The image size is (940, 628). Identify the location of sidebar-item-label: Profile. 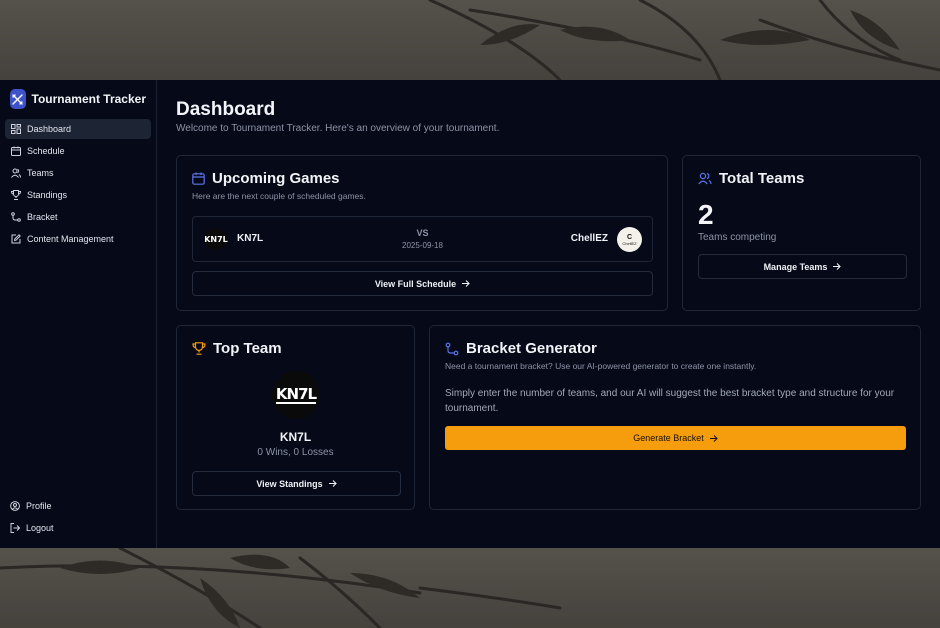
(39, 506).